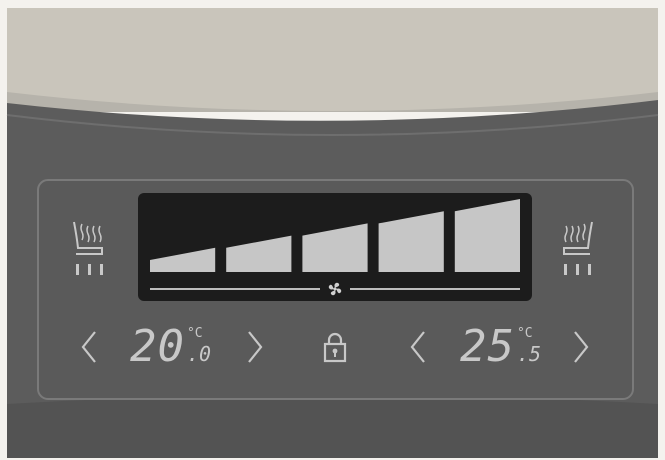 The width and height of the screenshot is (665, 460). I want to click on passenger-temp-increase-button, so click(581, 347).